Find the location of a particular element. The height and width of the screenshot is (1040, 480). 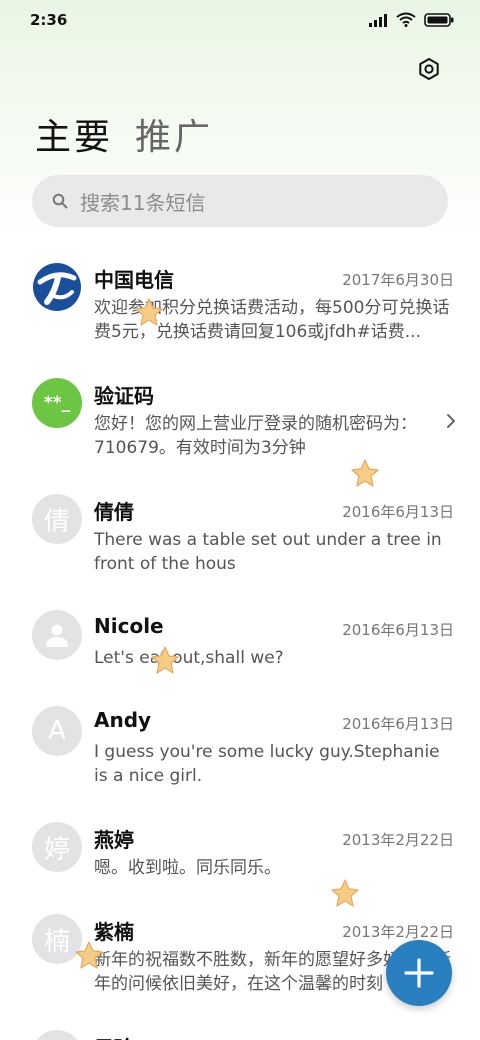

avatar: **_ is located at coordinates (57, 403).